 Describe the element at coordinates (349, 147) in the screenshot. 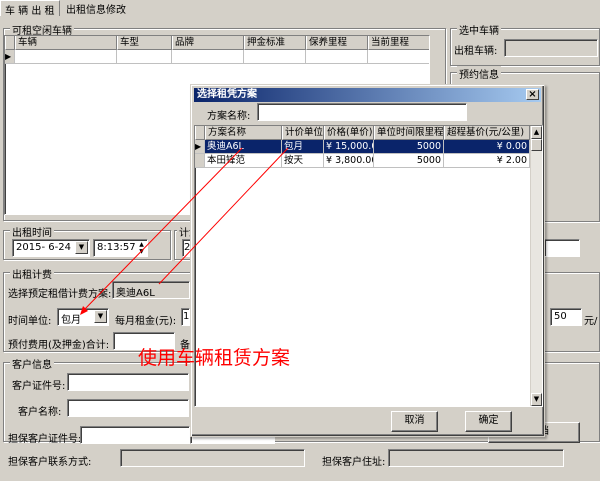

I see `plan-row-1-price: ¥ 15,000.00` at that location.